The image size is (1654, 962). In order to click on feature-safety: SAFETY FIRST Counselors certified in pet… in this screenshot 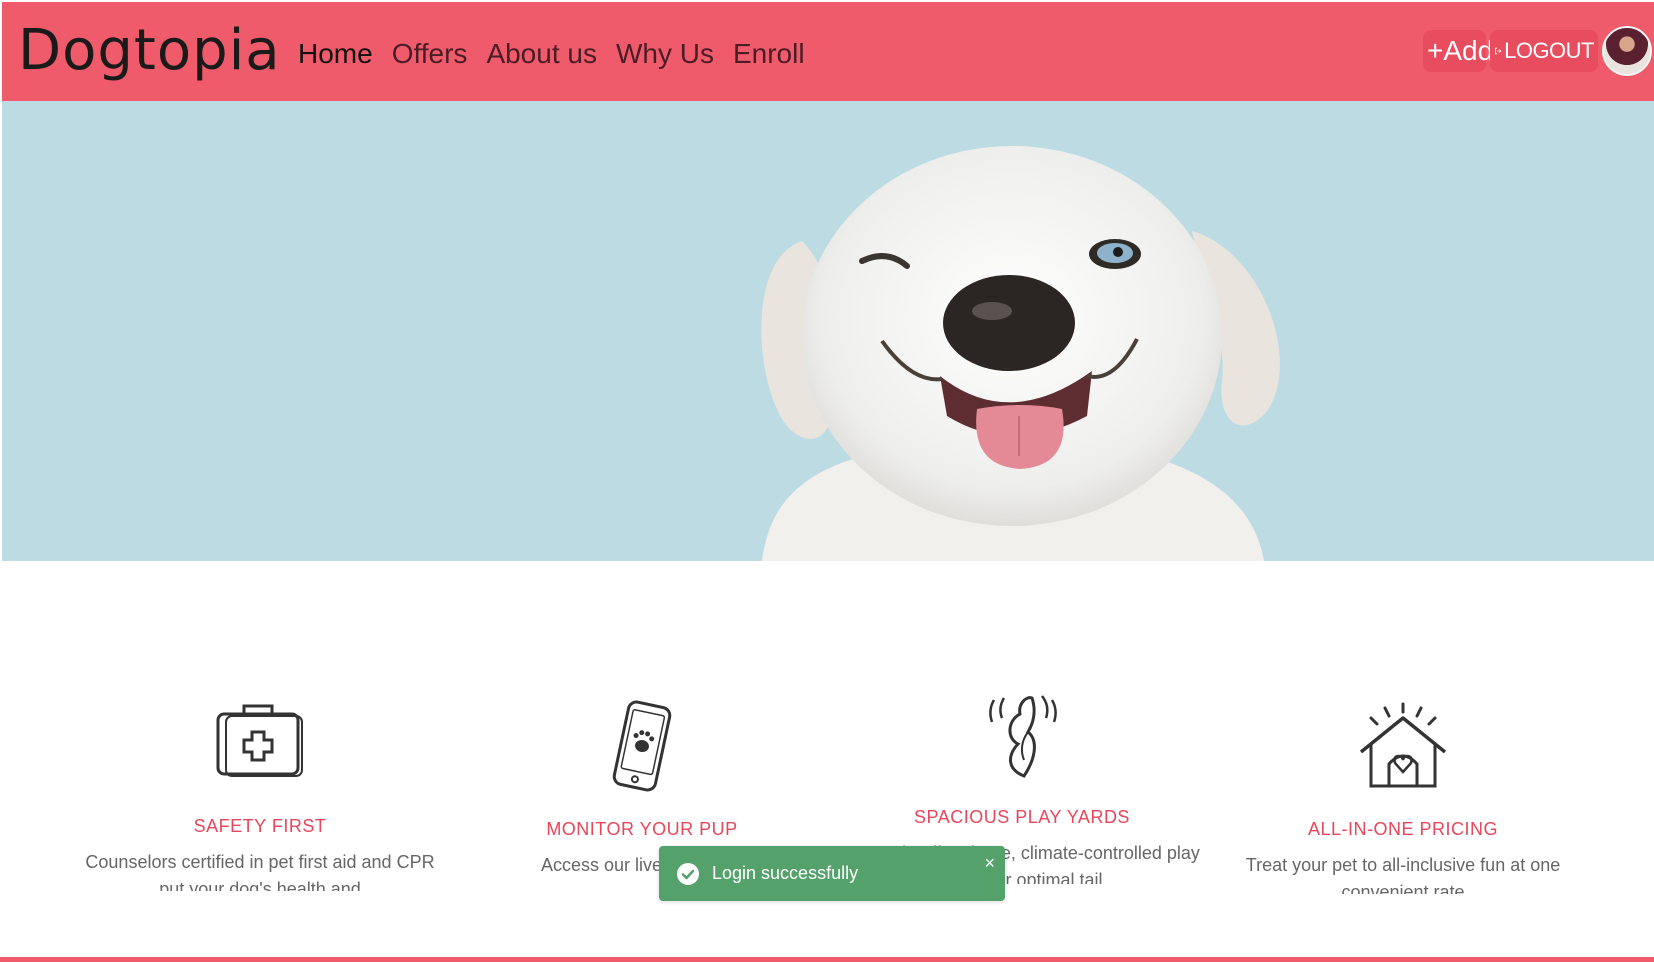, I will do `click(260, 795)`.